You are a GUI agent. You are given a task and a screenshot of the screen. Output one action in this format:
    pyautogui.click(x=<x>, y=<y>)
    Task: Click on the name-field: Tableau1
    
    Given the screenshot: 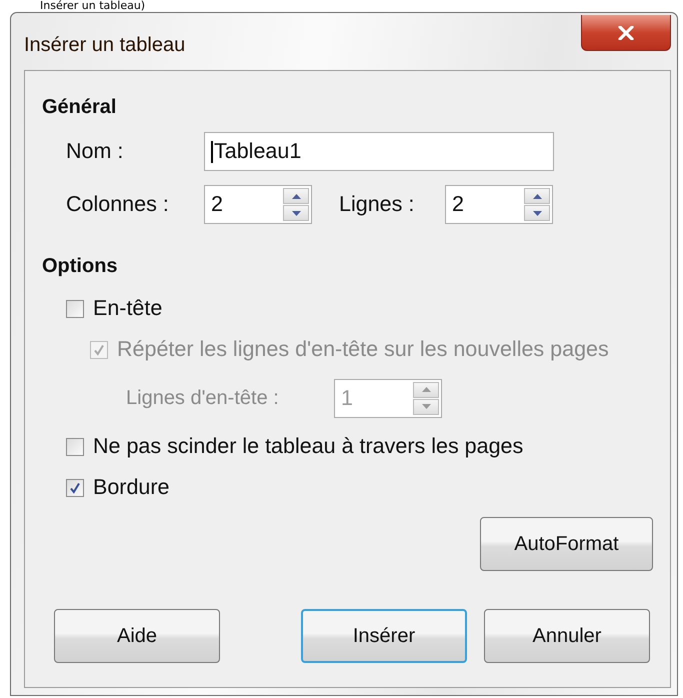 What is the action you would take?
    pyautogui.click(x=379, y=151)
    